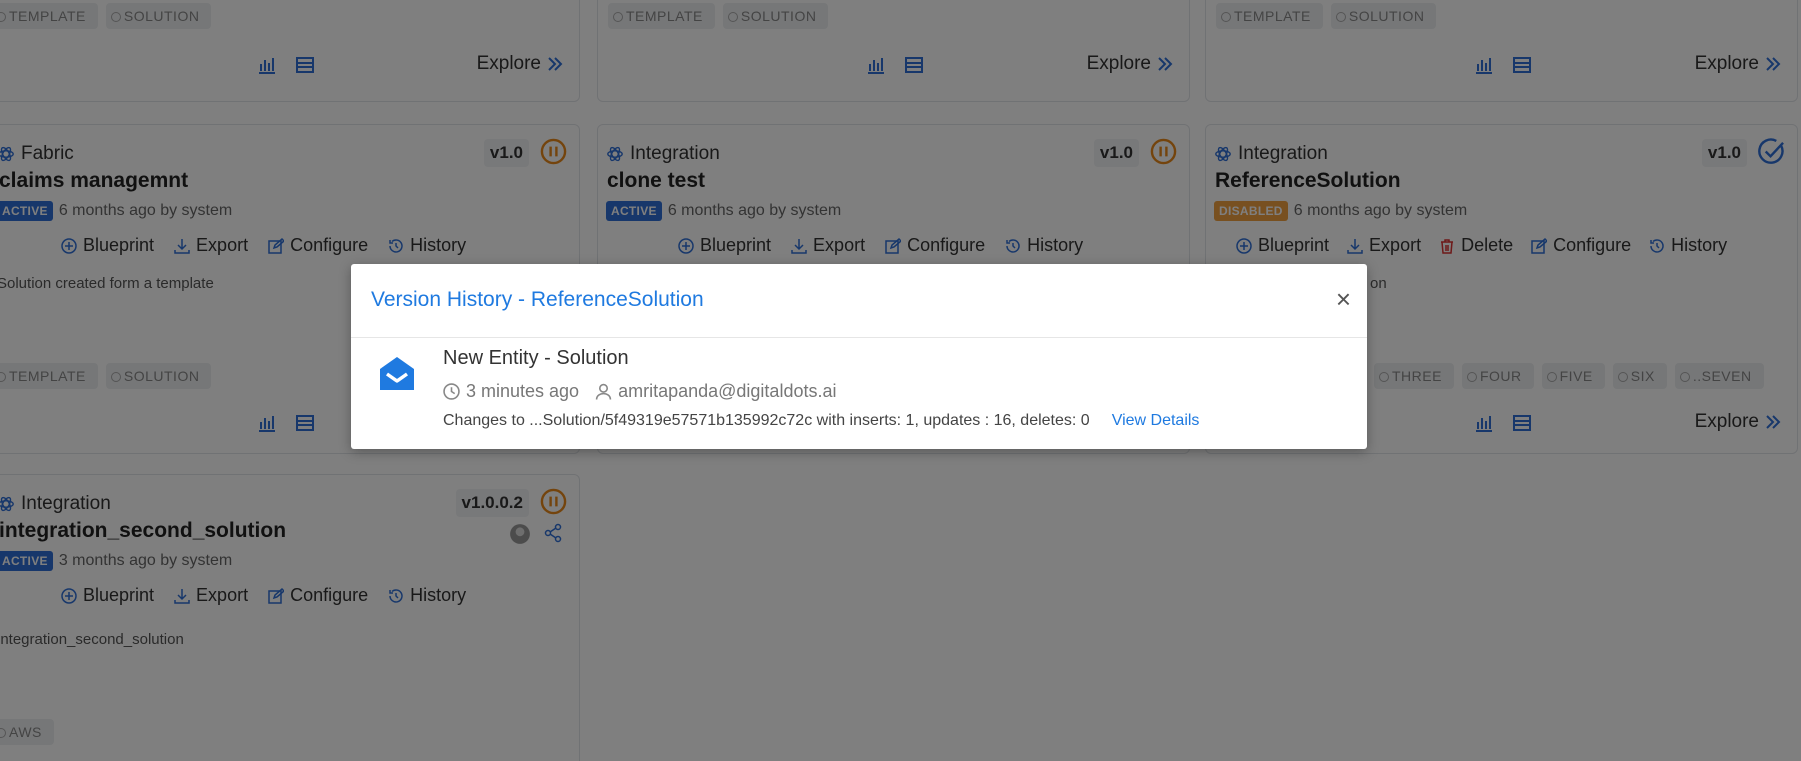  Describe the element at coordinates (1343, 299) in the screenshot. I see `close-button: ×` at that location.